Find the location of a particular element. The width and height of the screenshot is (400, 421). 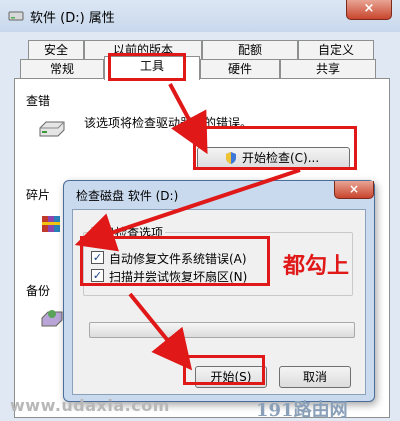

tab-hardware: 硬件 is located at coordinates (240, 69).